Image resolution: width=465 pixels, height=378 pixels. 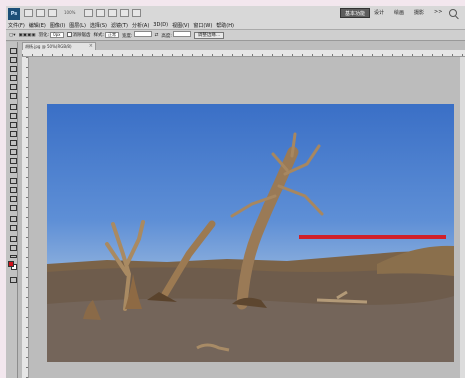 I want to click on close-icon: ×, so click(x=91, y=46).